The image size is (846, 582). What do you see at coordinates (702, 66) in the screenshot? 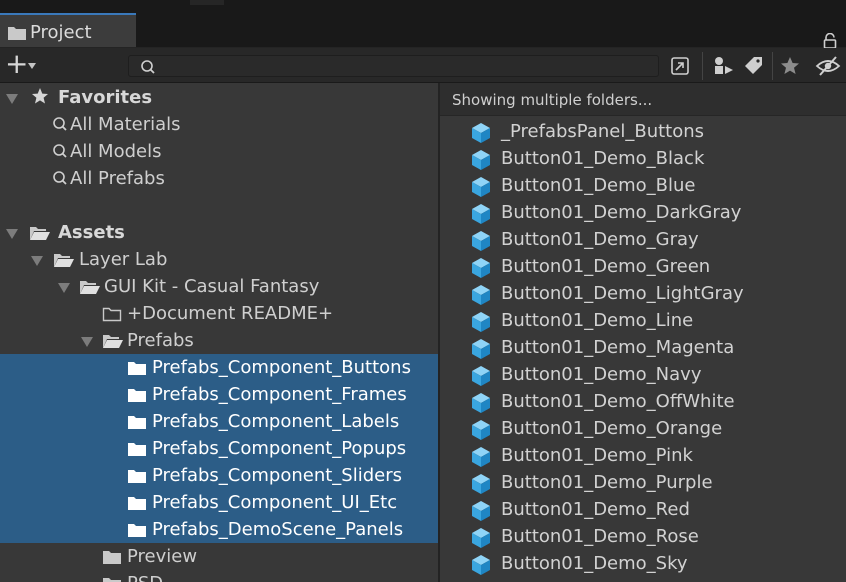
I see `toolbar-separator` at bounding box center [702, 66].